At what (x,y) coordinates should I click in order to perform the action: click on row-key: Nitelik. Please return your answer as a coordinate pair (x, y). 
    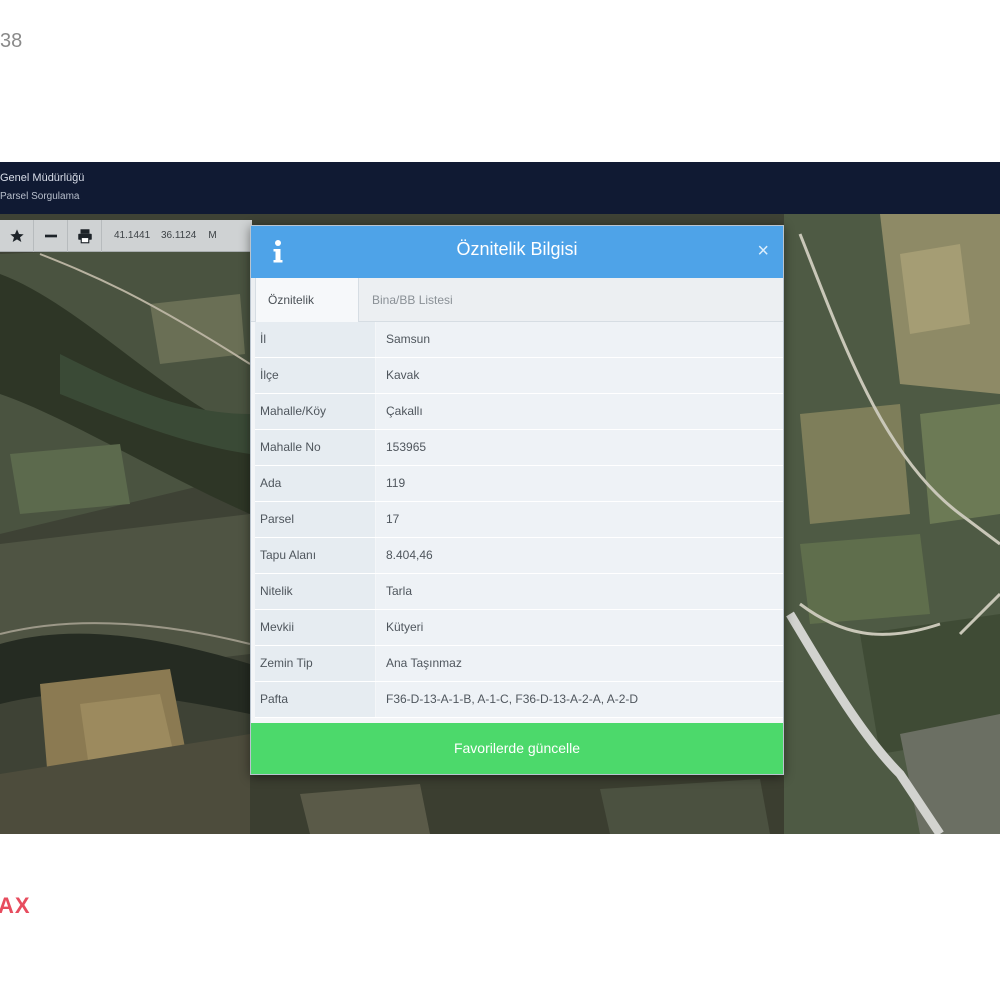
    Looking at the image, I should click on (315, 591).